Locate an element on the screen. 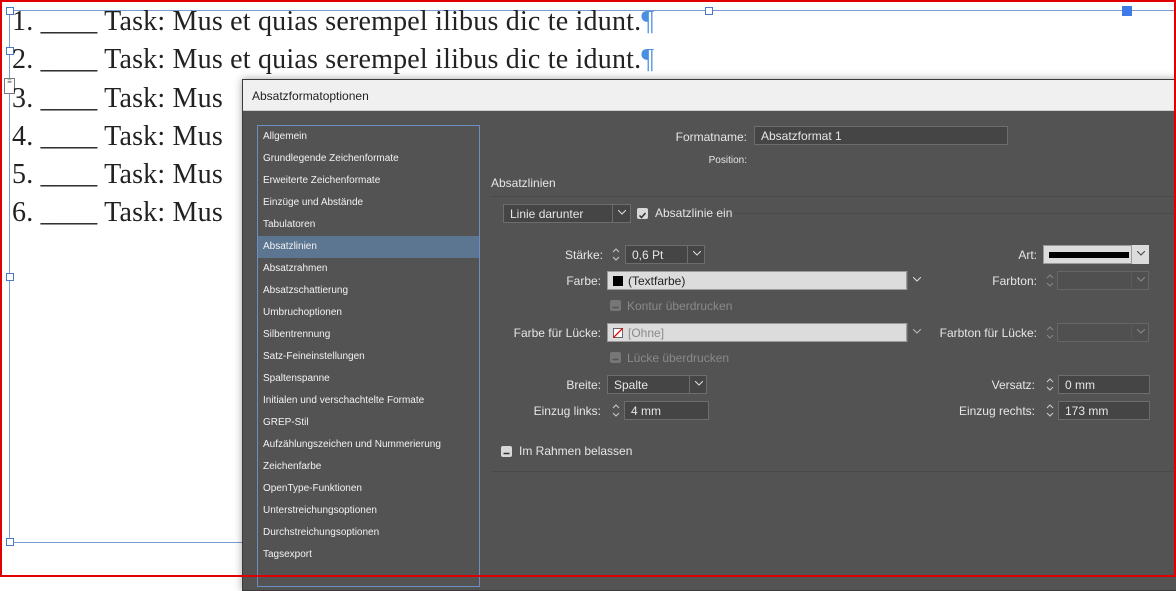 The width and height of the screenshot is (1176, 591). document-line-text: 4. ____ Task: Mus is located at coordinates (117, 136).